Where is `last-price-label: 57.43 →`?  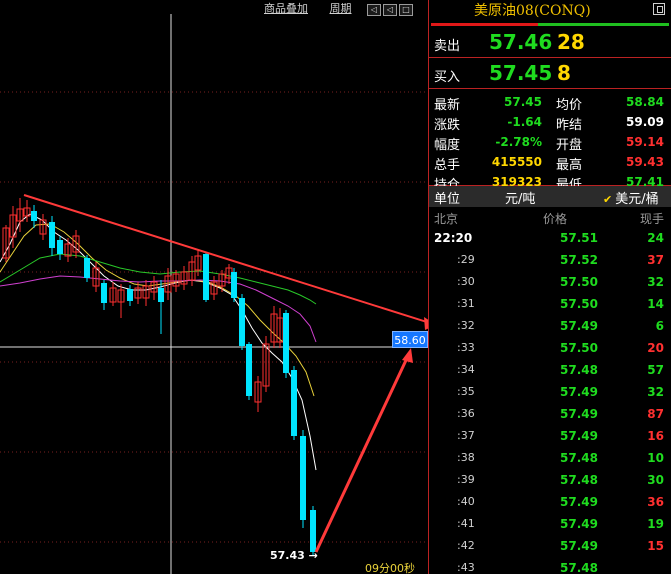
last-price-label: 57.43 → is located at coordinates (294, 555).